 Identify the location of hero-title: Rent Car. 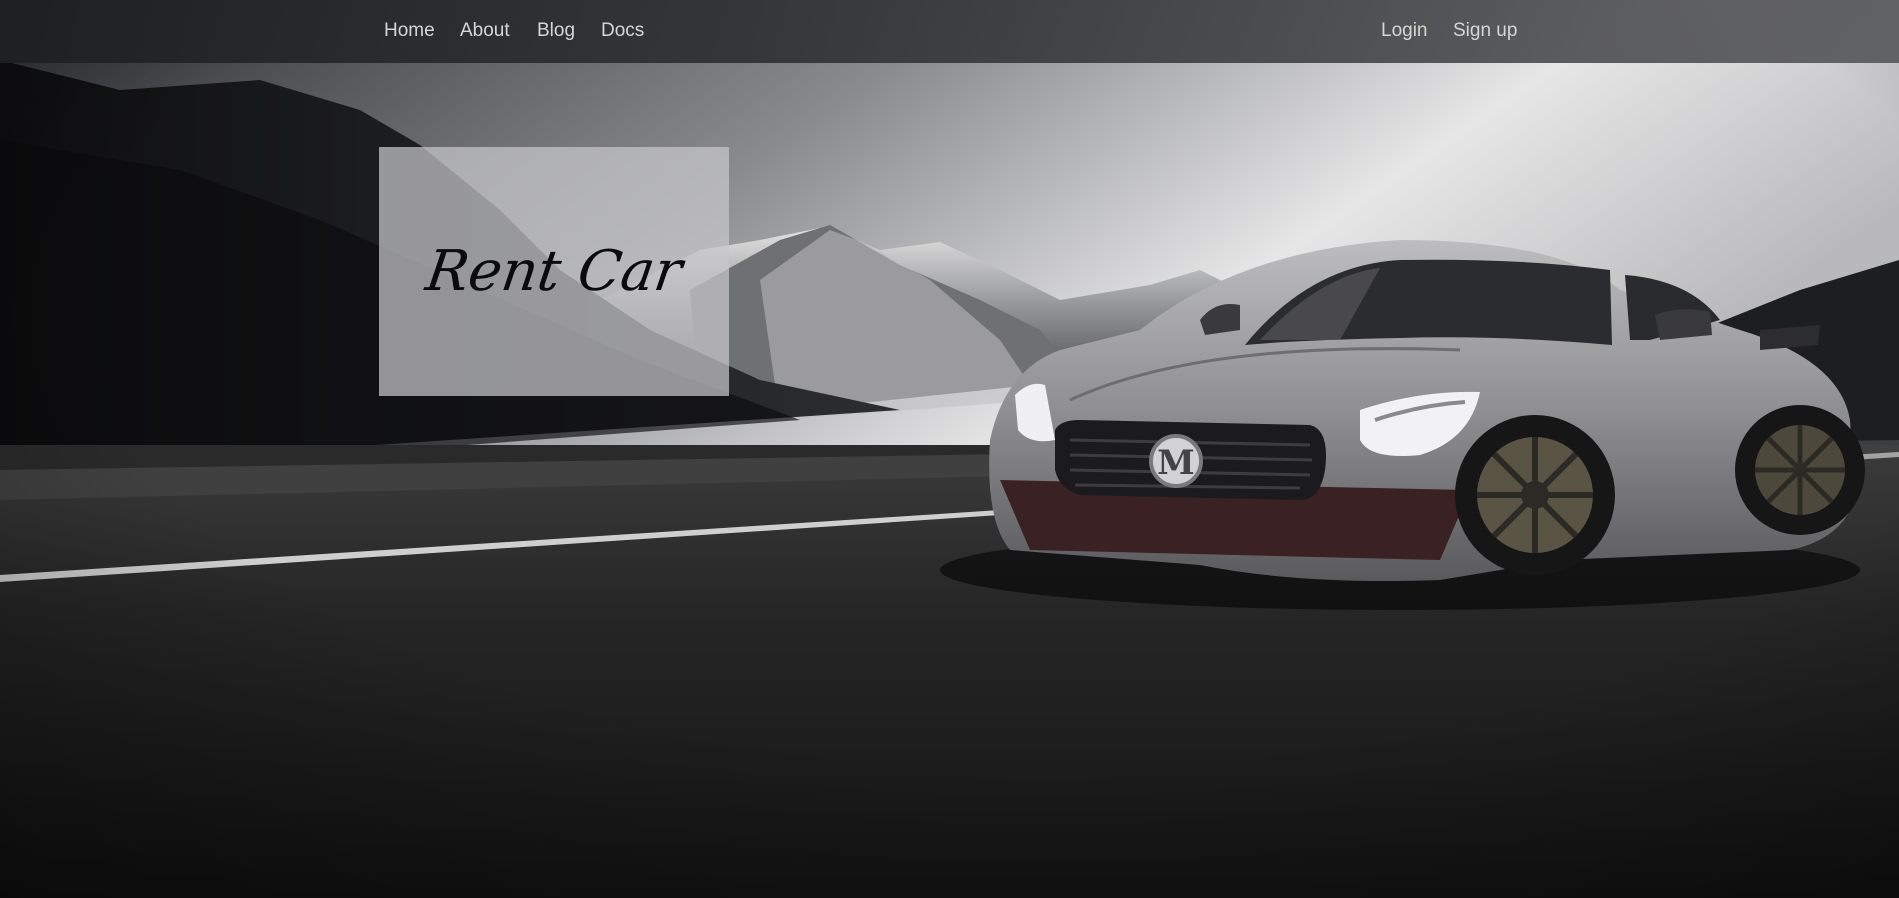
(554, 271).